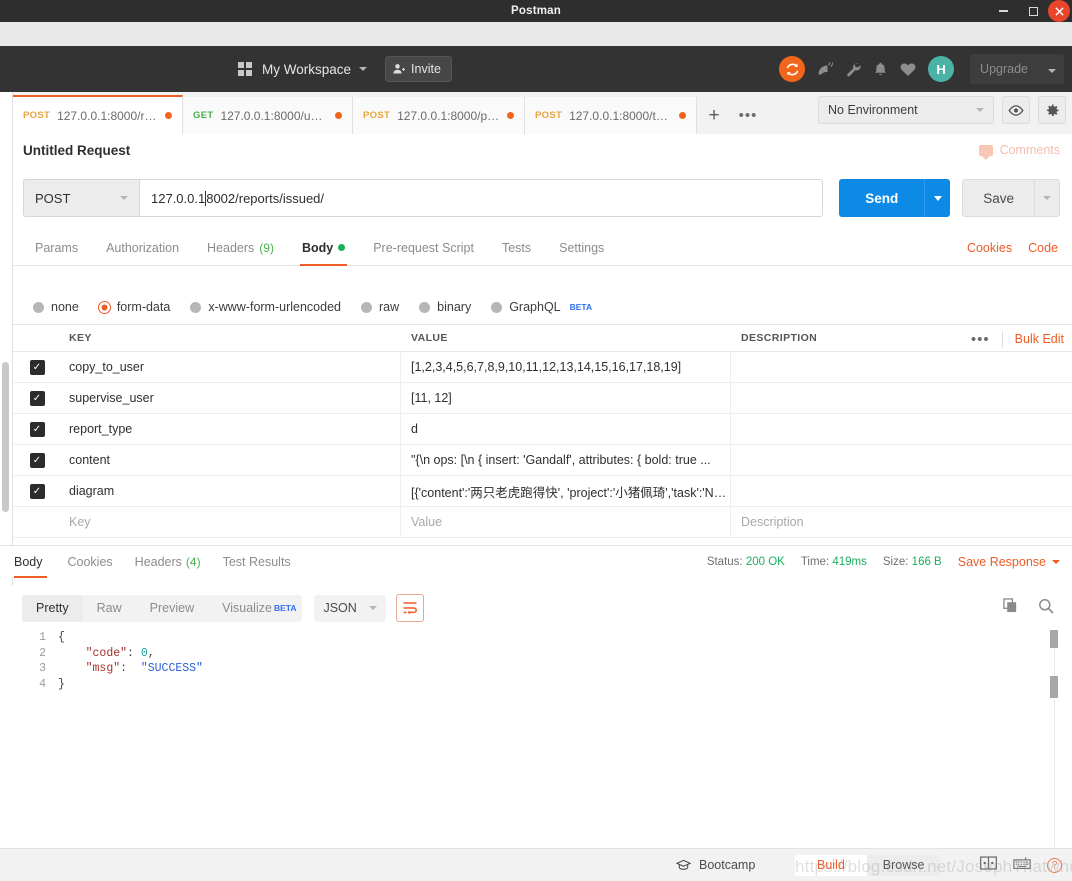  I want to click on code-scrollbar-track, so click(1054, 739).